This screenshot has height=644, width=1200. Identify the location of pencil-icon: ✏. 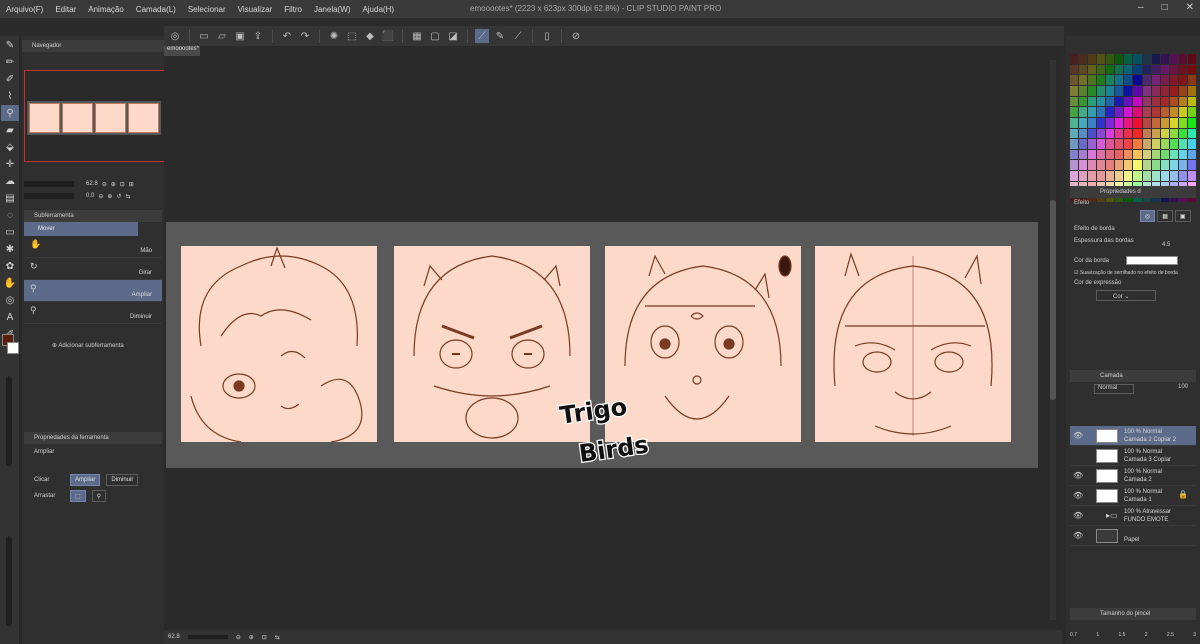
(10, 62).